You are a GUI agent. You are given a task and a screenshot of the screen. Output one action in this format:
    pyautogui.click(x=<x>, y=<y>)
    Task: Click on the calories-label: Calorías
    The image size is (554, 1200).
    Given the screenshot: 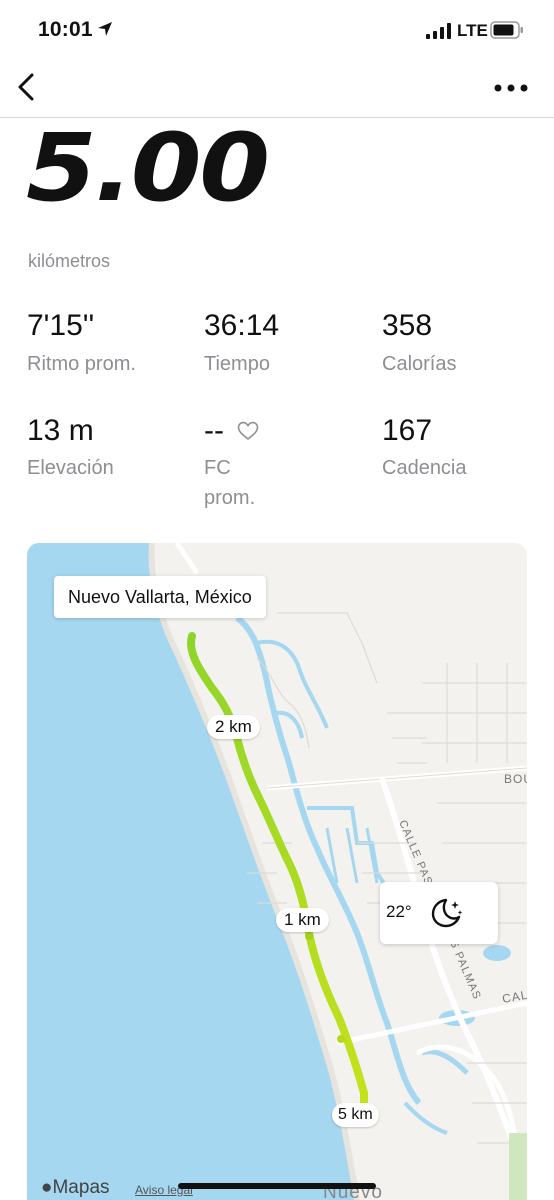 What is the action you would take?
    pyautogui.click(x=419, y=364)
    